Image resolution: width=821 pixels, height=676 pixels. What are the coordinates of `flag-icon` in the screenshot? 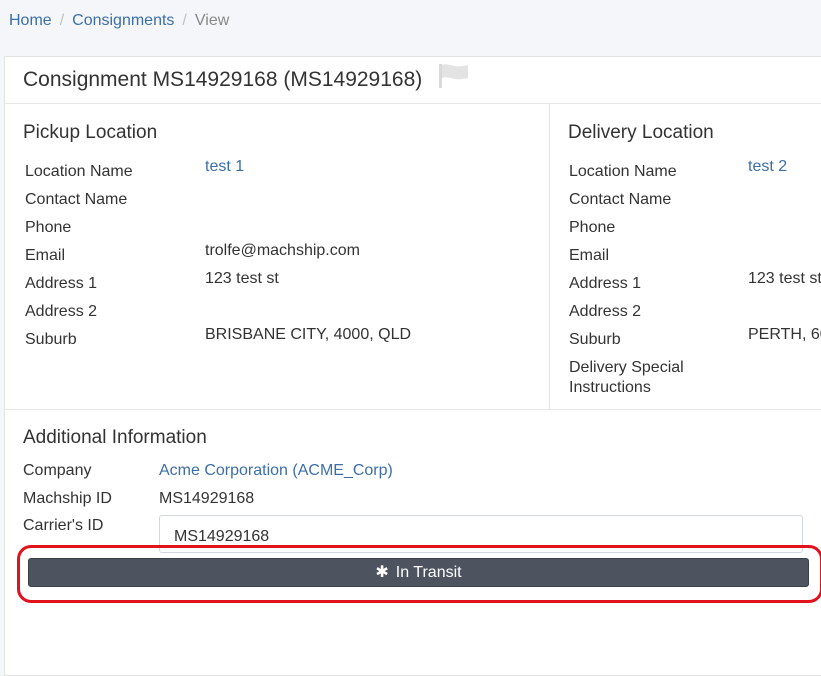 It's located at (454, 78).